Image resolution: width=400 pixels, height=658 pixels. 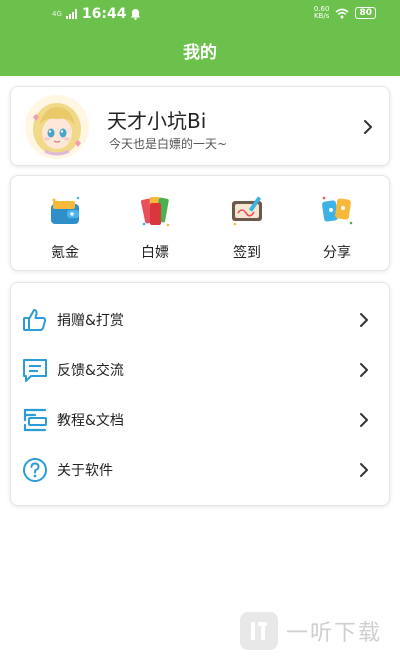 What do you see at coordinates (71, 14) in the screenshot?
I see `signal-icon` at bounding box center [71, 14].